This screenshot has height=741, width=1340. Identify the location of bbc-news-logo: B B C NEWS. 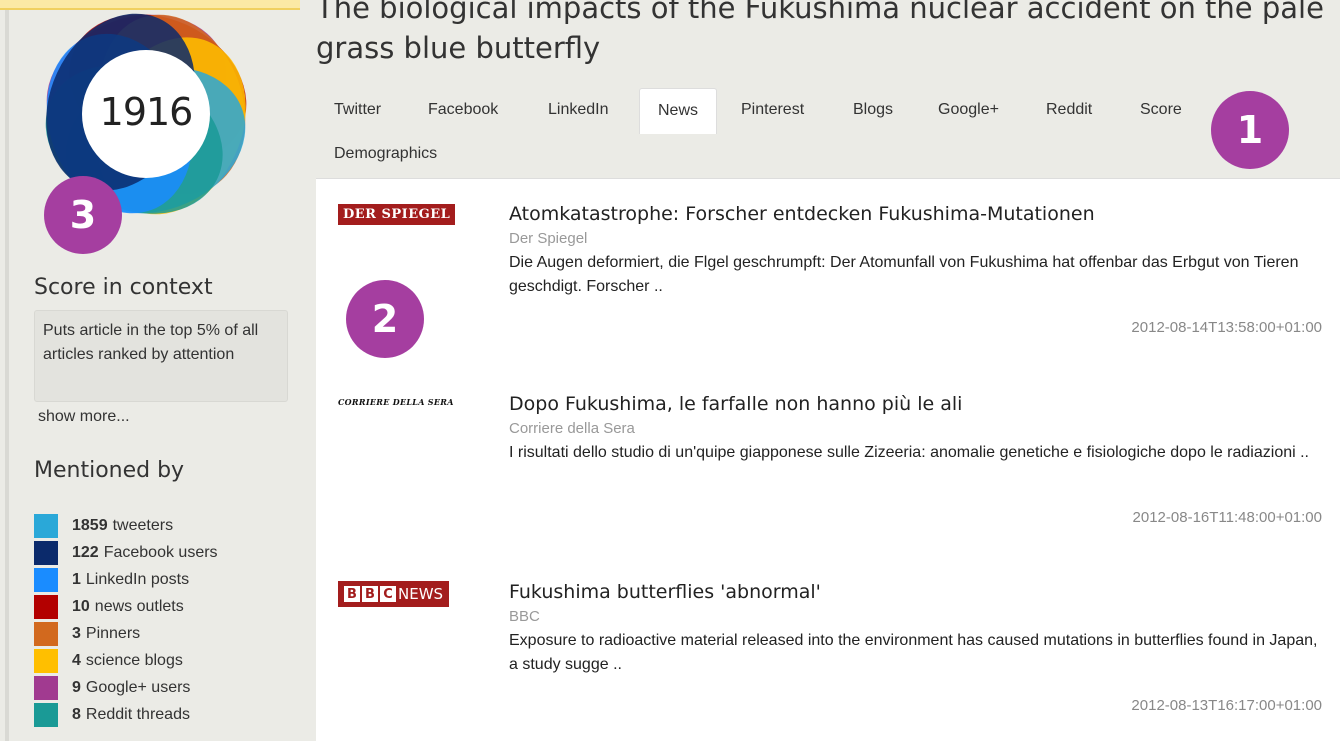
(394, 594).